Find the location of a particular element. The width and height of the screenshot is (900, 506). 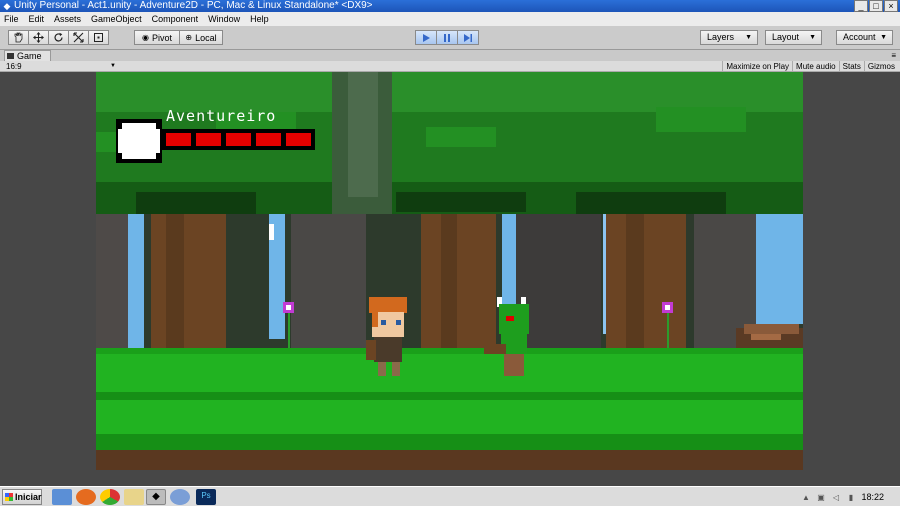

battery-icon: ▮ is located at coordinates (850, 497).